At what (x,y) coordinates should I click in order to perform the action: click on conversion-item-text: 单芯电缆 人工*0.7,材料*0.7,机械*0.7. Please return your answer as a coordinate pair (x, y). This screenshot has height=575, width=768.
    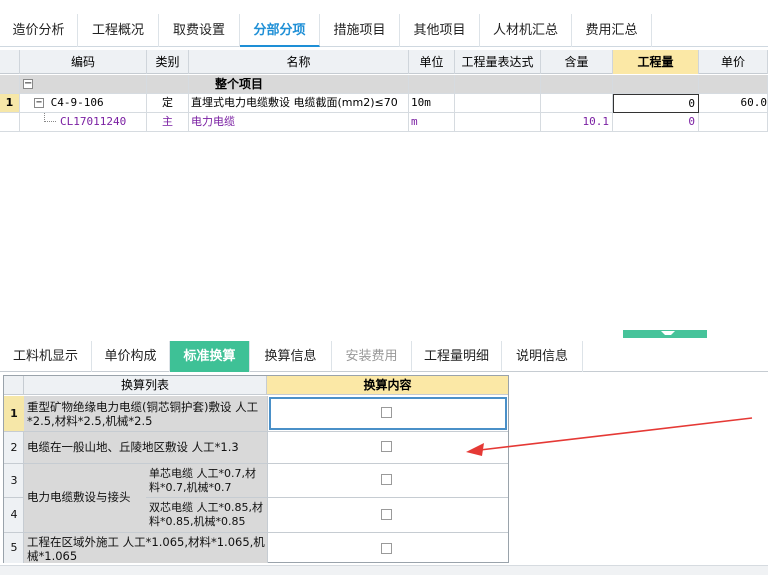
    Looking at the image, I should click on (202, 480).